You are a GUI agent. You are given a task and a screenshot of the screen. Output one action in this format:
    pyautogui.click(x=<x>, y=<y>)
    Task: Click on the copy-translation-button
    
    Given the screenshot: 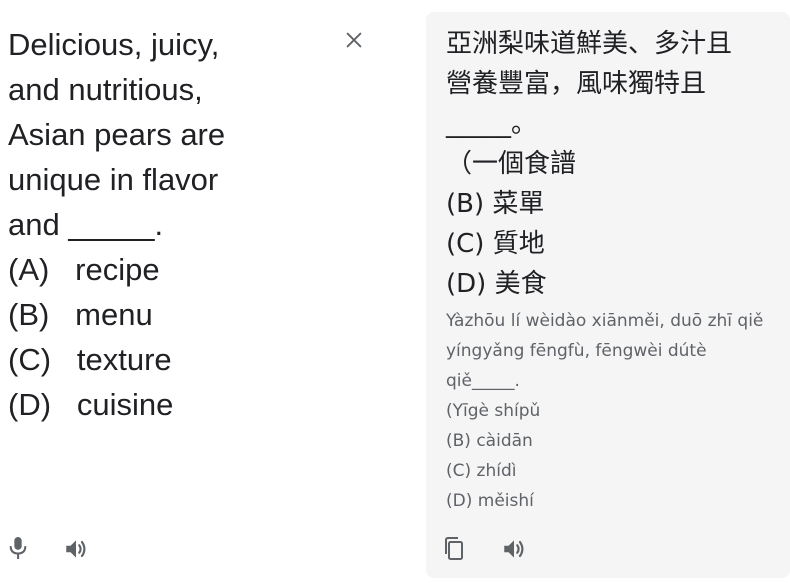 What is the action you would take?
    pyautogui.click(x=454, y=549)
    